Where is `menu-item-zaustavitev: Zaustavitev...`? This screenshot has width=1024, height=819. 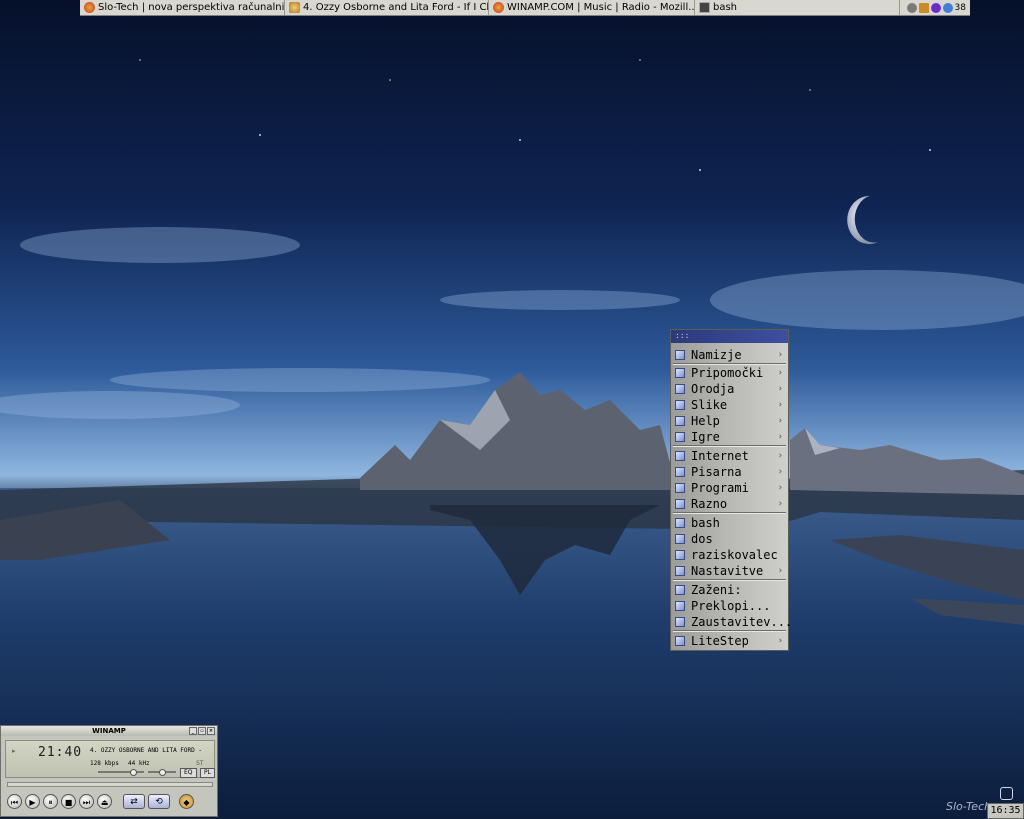
menu-item-zaustavitev: Zaustavitev... is located at coordinates (731, 622).